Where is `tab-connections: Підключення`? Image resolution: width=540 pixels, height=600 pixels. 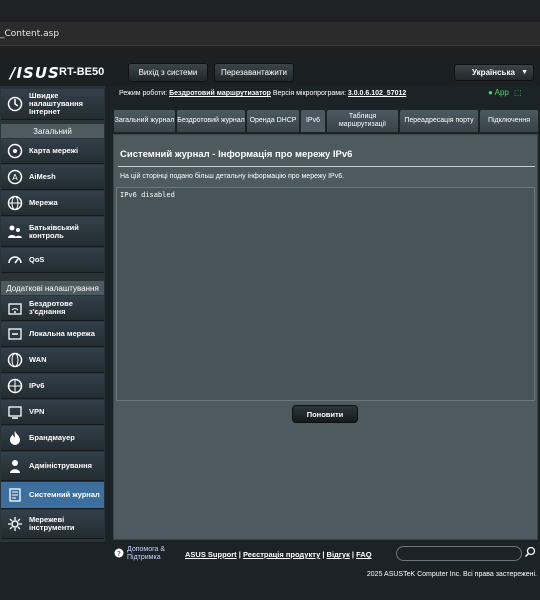 tab-connections: Підключення is located at coordinates (509, 121).